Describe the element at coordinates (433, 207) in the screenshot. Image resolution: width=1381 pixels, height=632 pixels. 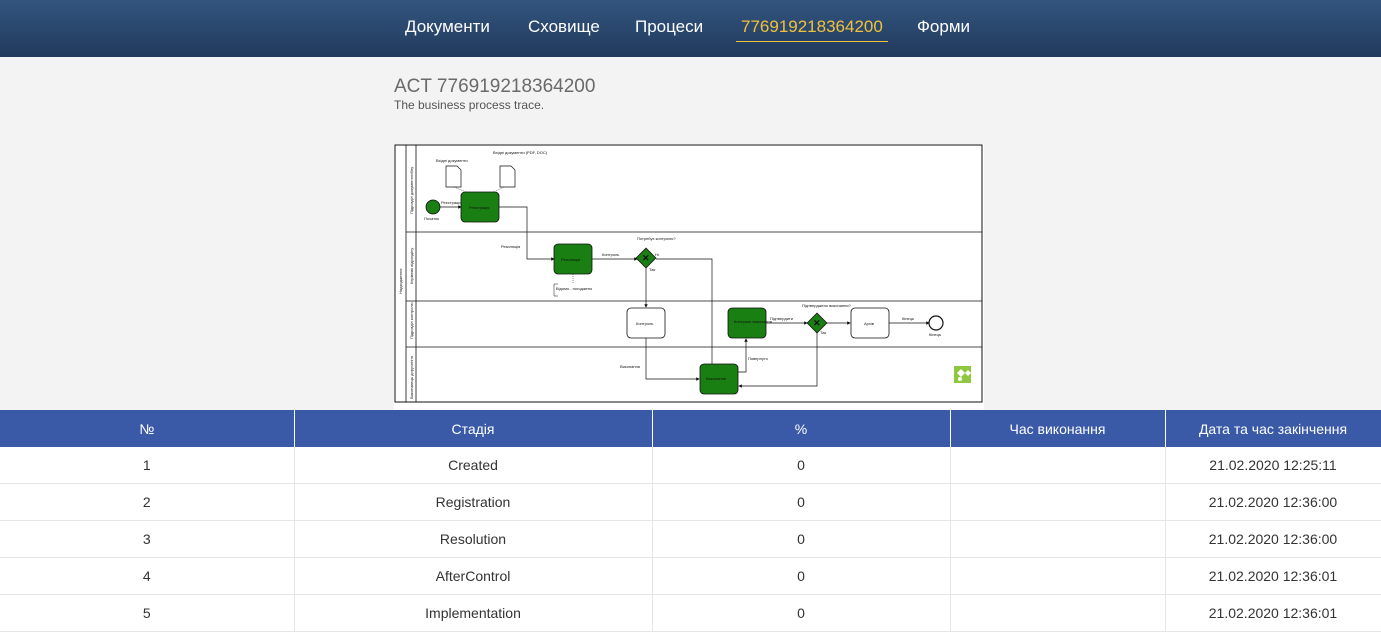
I see `start-event` at that location.